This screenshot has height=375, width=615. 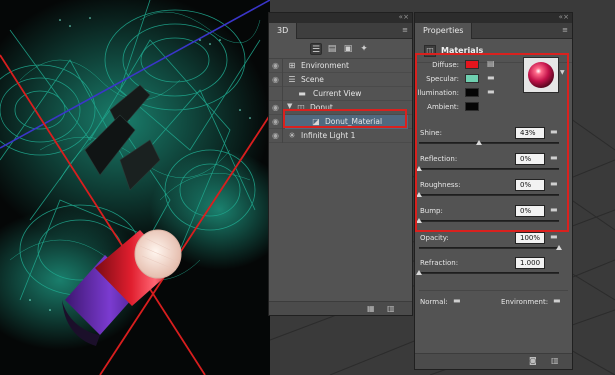 What do you see at coordinates (562, 72) in the screenshot?
I see `chevron-down-icon: ▼` at bounding box center [562, 72].